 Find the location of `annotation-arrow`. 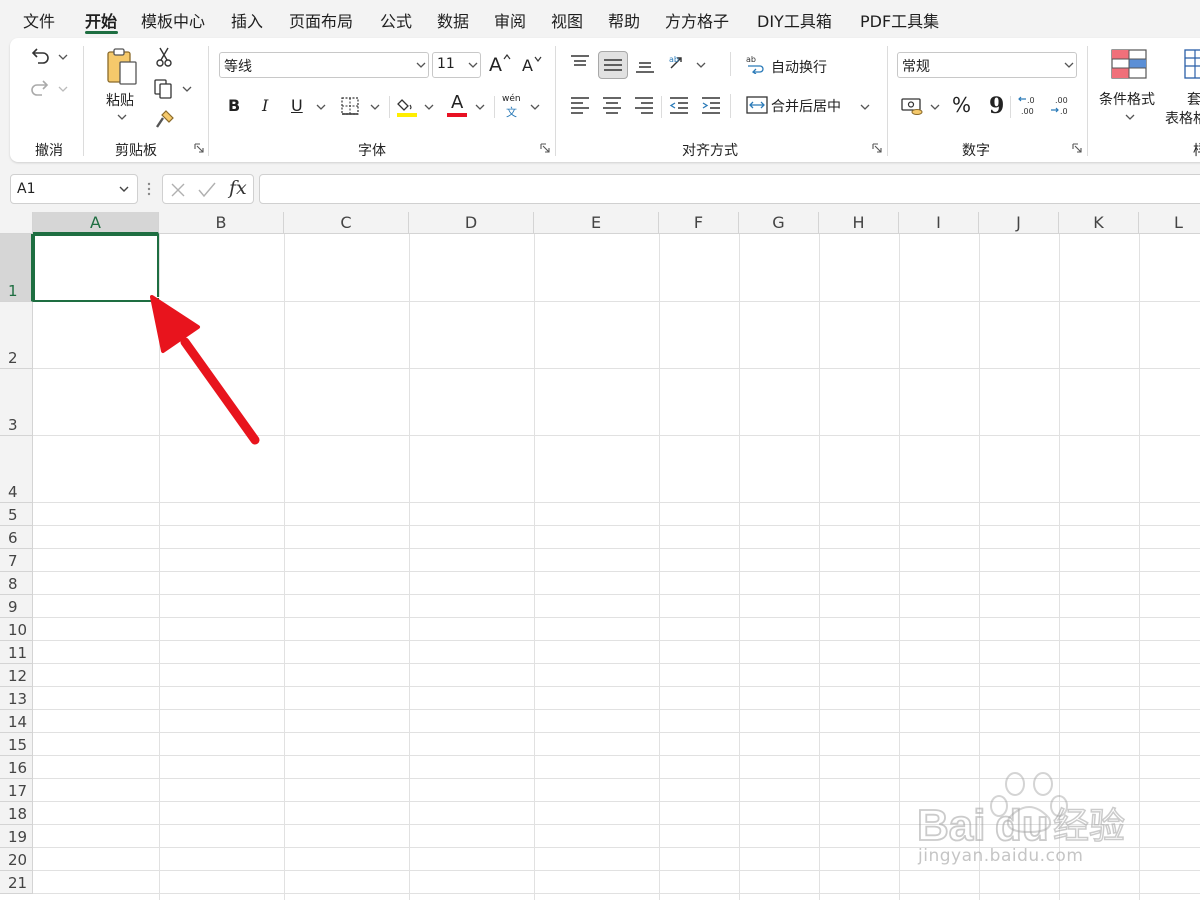

annotation-arrow is located at coordinates (205, 370).